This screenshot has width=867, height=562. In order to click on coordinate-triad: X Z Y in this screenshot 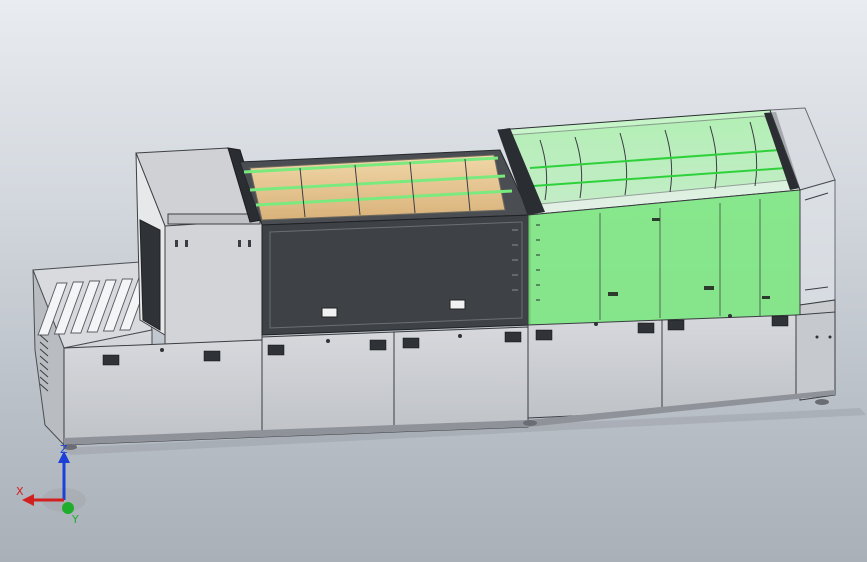, I will do `click(52, 484)`.